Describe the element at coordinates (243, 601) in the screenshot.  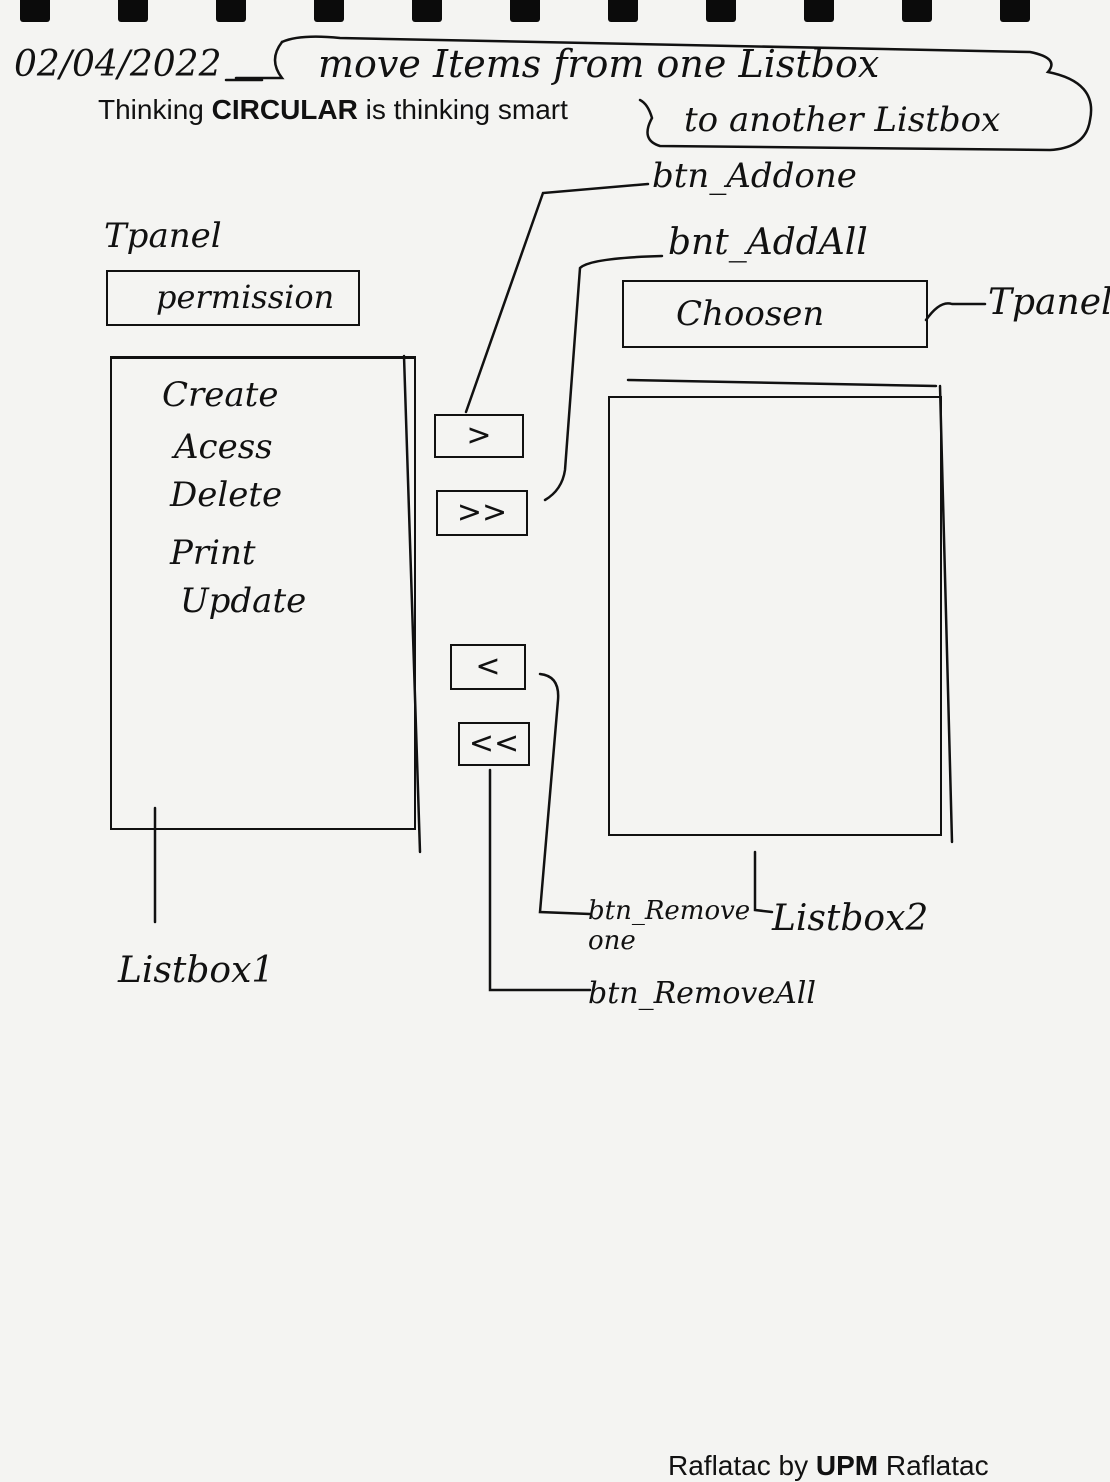
I see `list-item: Update` at that location.